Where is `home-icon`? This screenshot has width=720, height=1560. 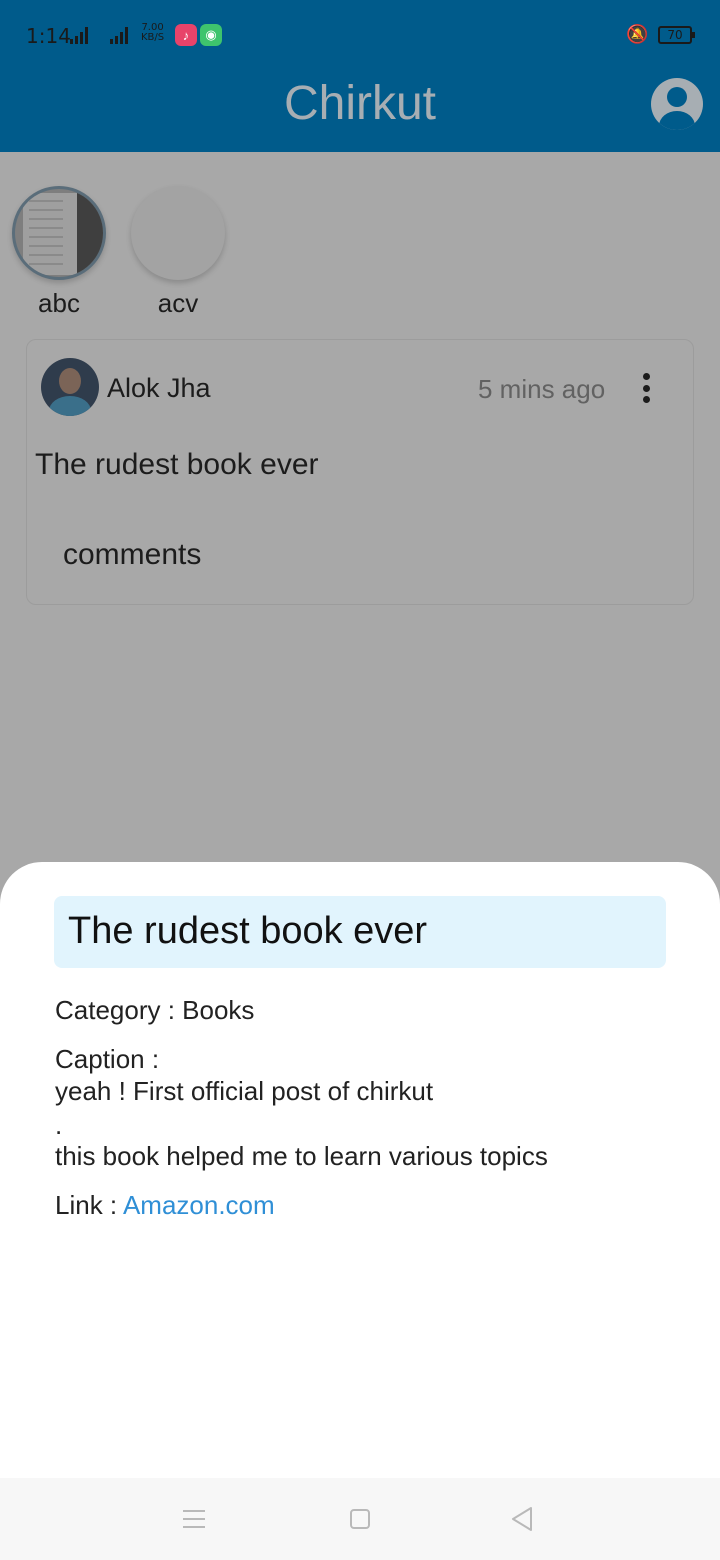 home-icon is located at coordinates (360, 1519).